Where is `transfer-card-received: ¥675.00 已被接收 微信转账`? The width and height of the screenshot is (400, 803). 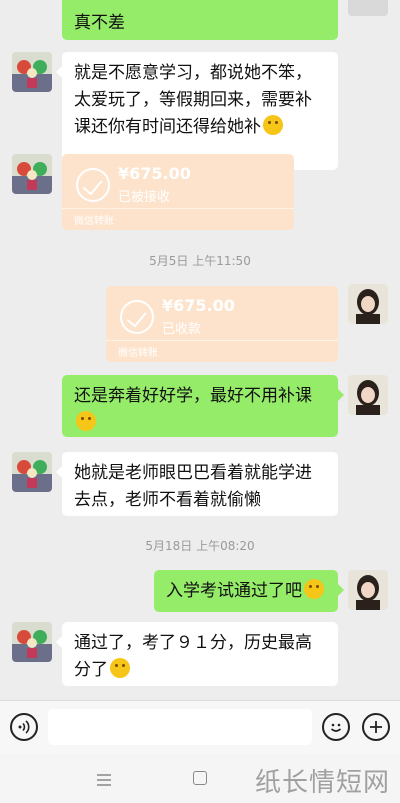 transfer-card-received: ¥675.00 已被接收 微信转账 is located at coordinates (178, 192).